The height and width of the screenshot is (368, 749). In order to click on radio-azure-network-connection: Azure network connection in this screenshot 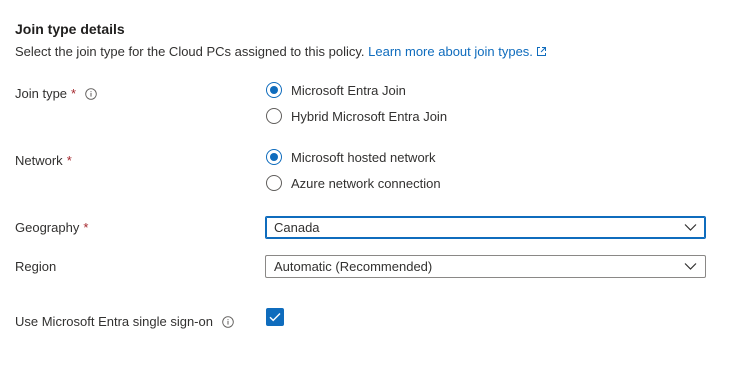, I will do `click(353, 183)`.